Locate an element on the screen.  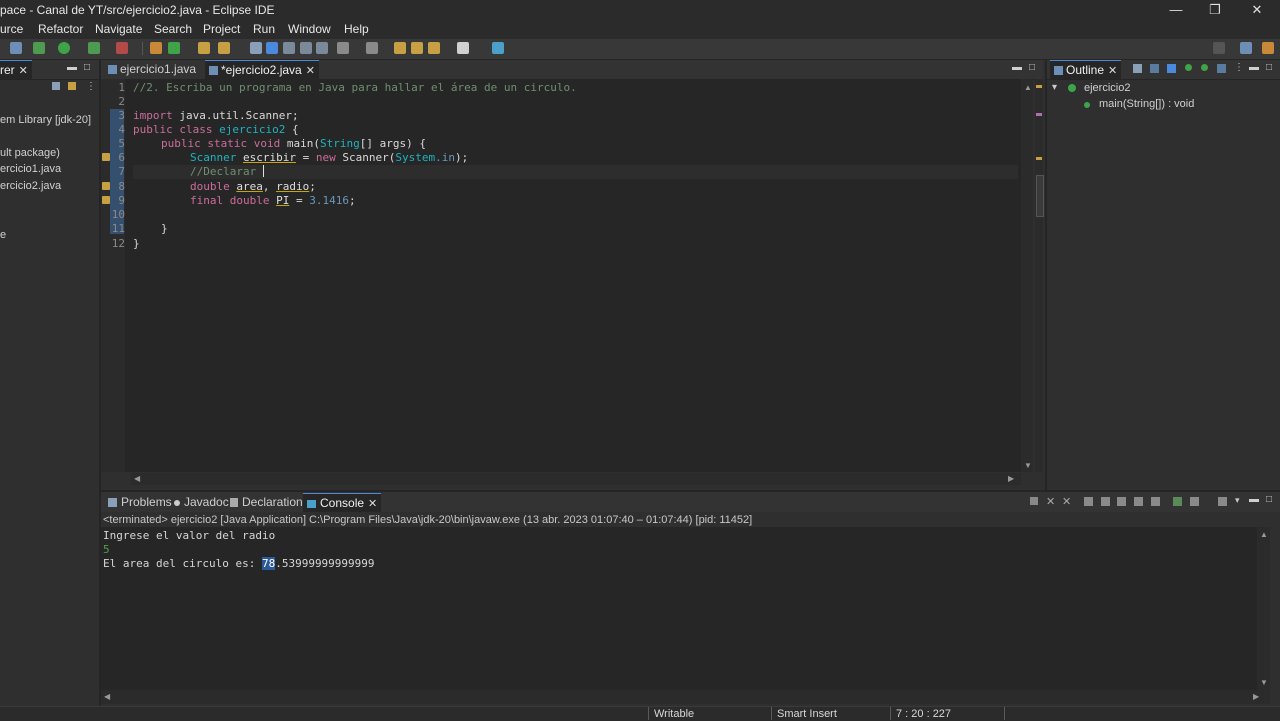
horizontal-scrollbar is located at coordinates (576, 479).